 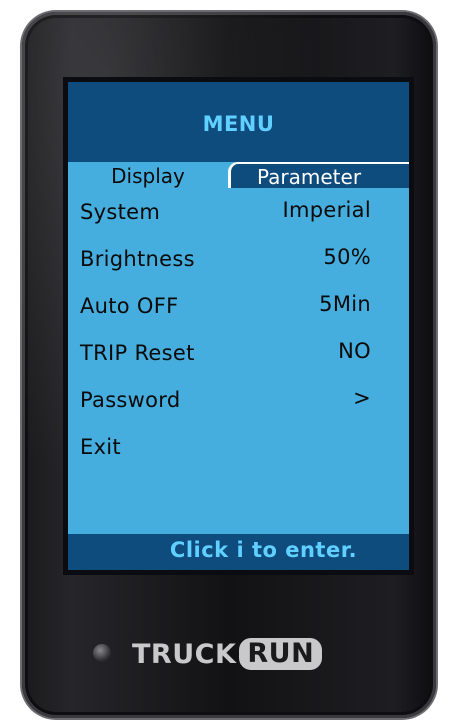 I want to click on menu-item-password: Password >, so click(x=238, y=401).